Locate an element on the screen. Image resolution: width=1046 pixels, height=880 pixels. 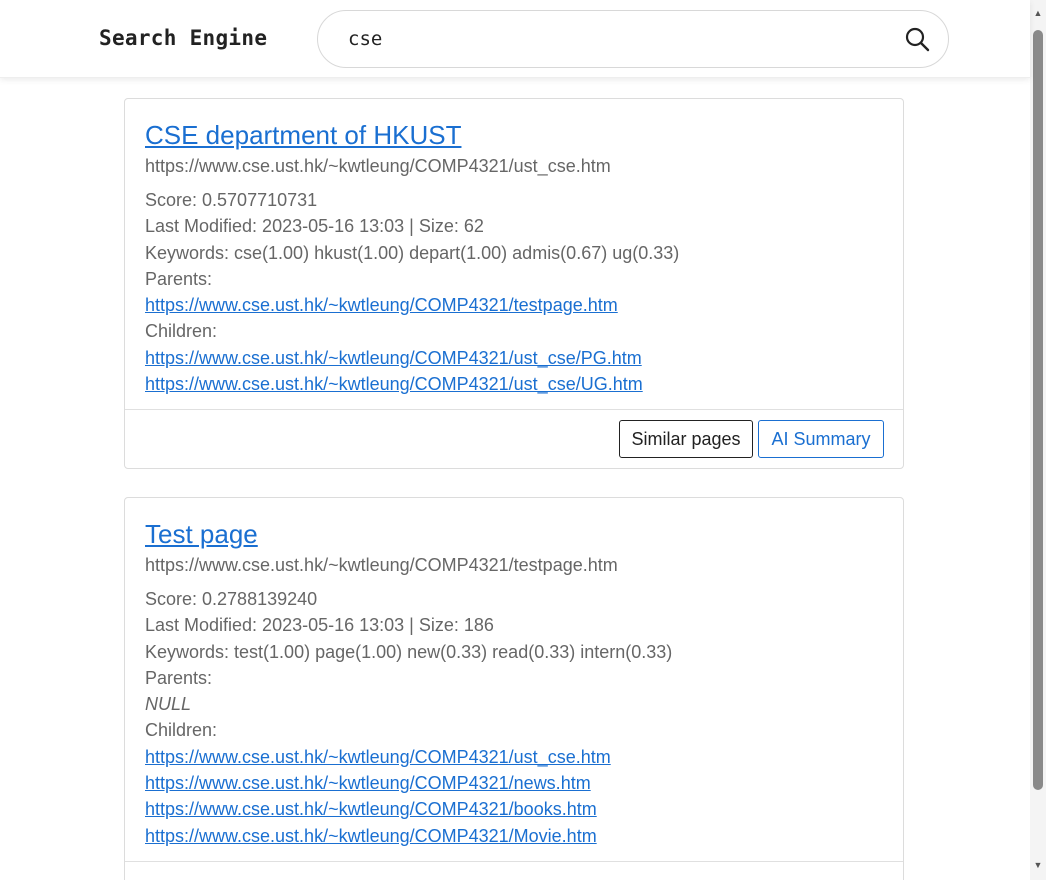
search-button is located at coordinates (917, 40).